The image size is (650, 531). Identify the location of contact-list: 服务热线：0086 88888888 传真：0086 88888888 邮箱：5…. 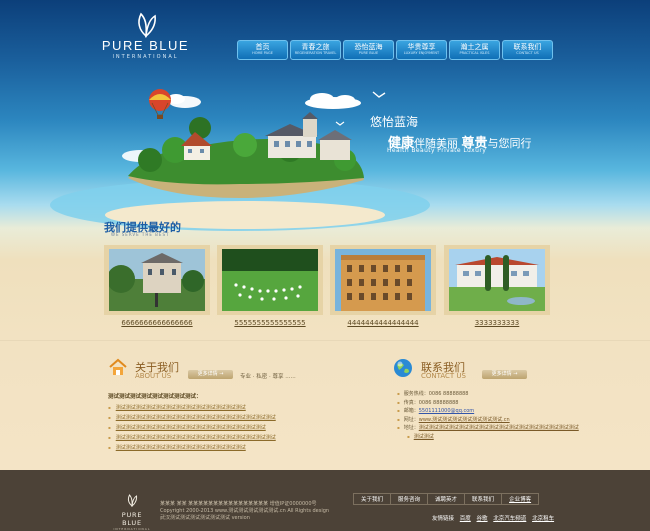
(488, 416).